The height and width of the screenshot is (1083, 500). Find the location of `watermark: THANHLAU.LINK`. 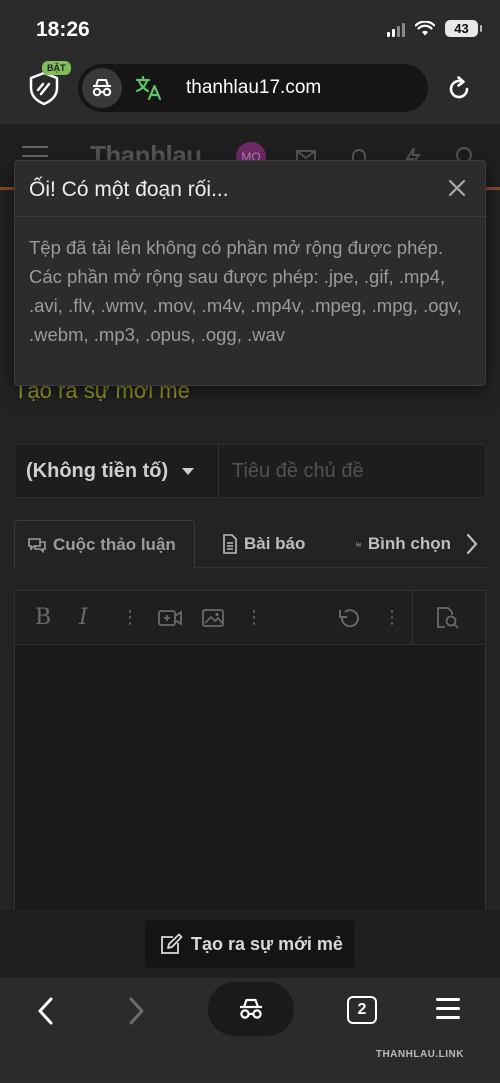

watermark: THANHLAU.LINK is located at coordinates (419, 1054).